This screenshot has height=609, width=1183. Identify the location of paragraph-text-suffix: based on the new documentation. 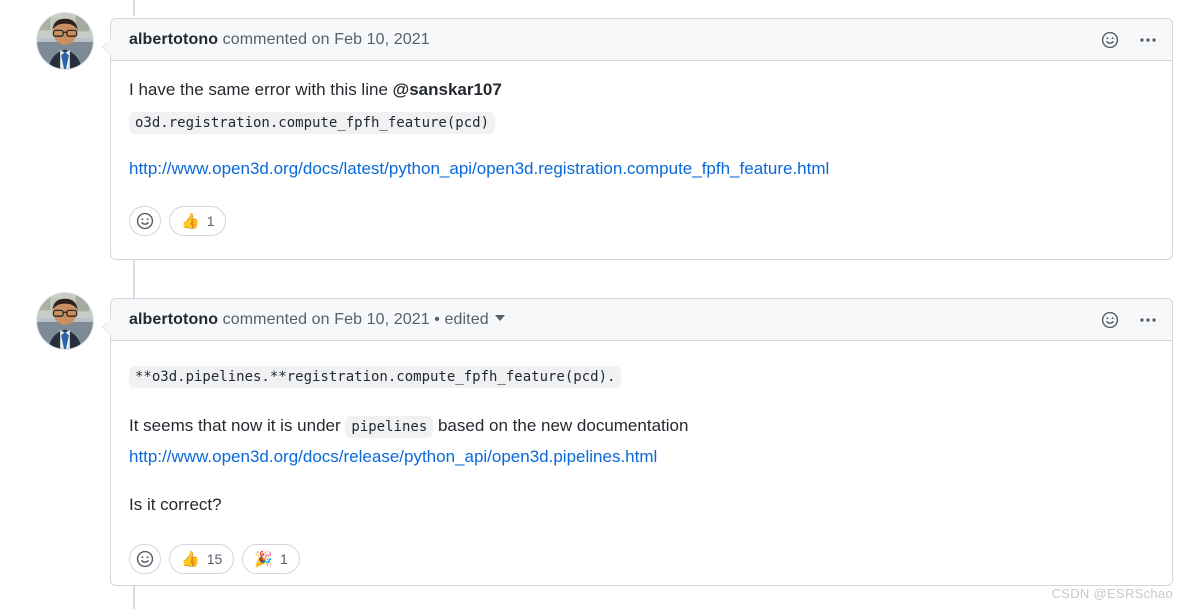
(561, 426).